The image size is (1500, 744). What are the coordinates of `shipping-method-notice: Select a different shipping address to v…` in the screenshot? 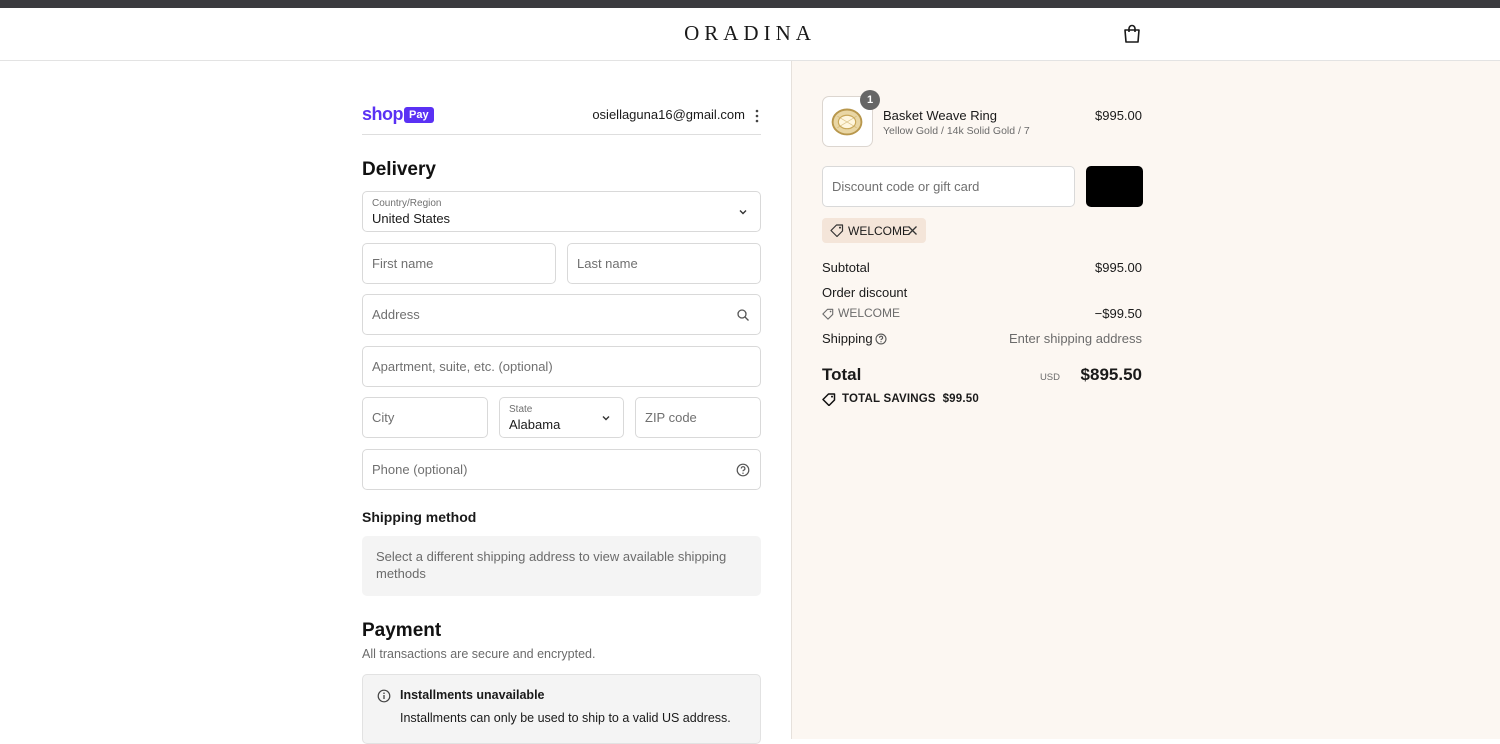 It's located at (561, 566).